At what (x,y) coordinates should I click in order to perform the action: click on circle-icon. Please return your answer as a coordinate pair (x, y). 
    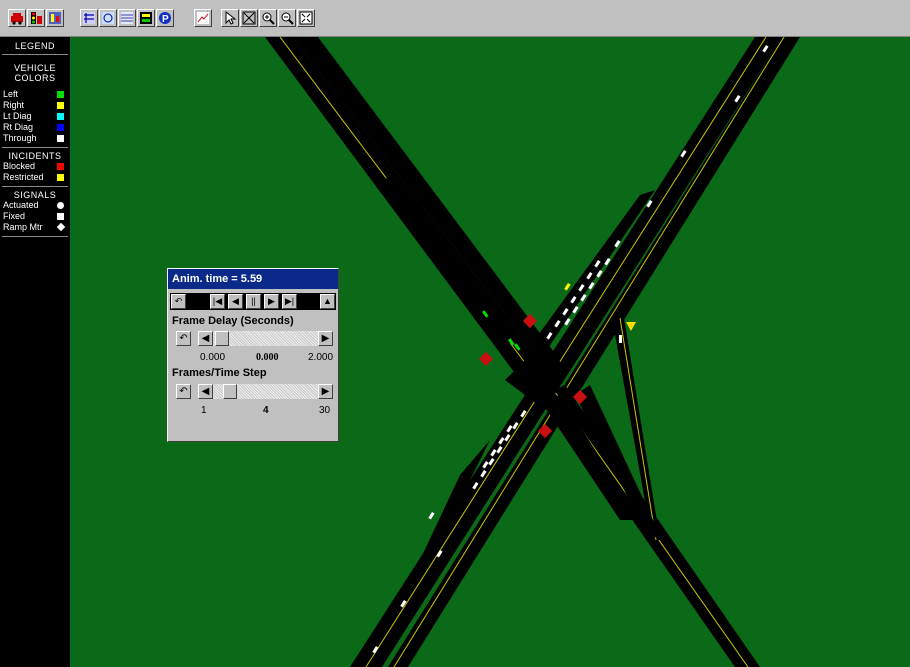
    Looking at the image, I should click on (60, 205).